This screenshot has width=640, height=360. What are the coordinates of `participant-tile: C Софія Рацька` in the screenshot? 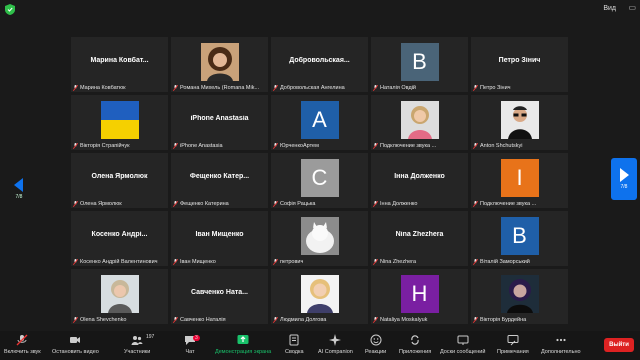 It's located at (319, 180).